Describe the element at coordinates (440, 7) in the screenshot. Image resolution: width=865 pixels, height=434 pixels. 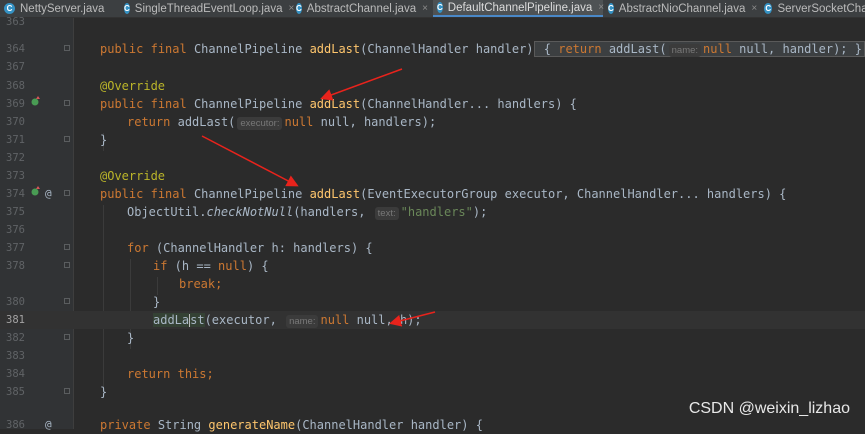
I see `class-icon: C` at that location.